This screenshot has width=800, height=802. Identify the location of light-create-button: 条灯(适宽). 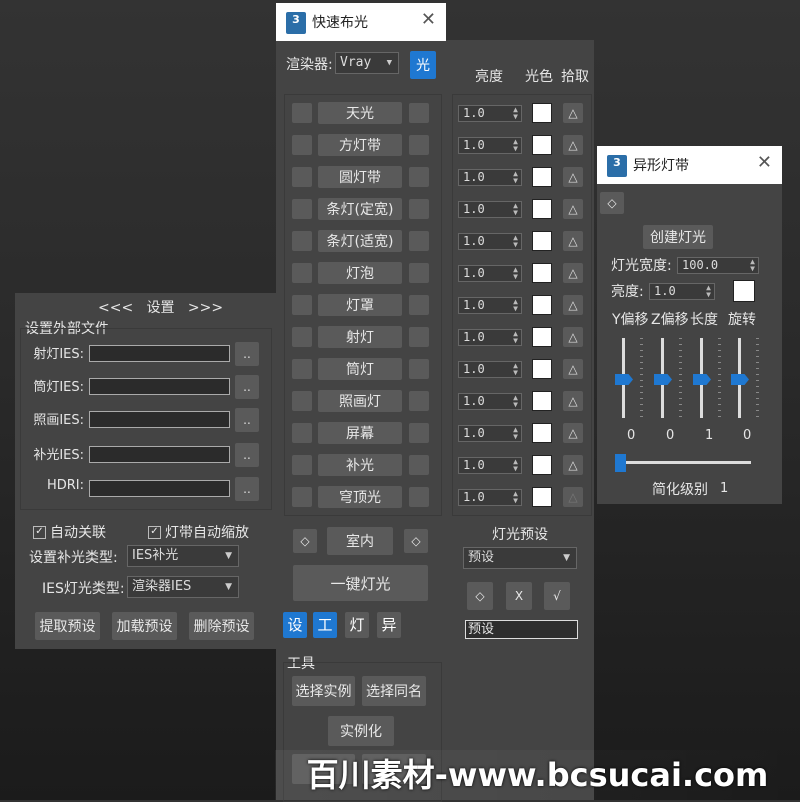
(360, 241).